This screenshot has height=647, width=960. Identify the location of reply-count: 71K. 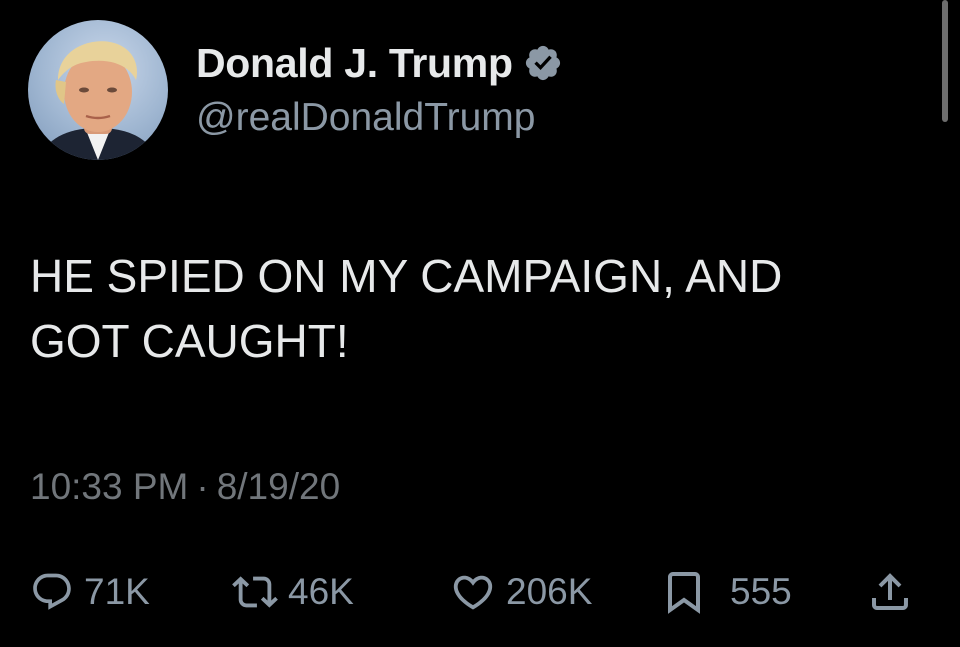
(117, 591).